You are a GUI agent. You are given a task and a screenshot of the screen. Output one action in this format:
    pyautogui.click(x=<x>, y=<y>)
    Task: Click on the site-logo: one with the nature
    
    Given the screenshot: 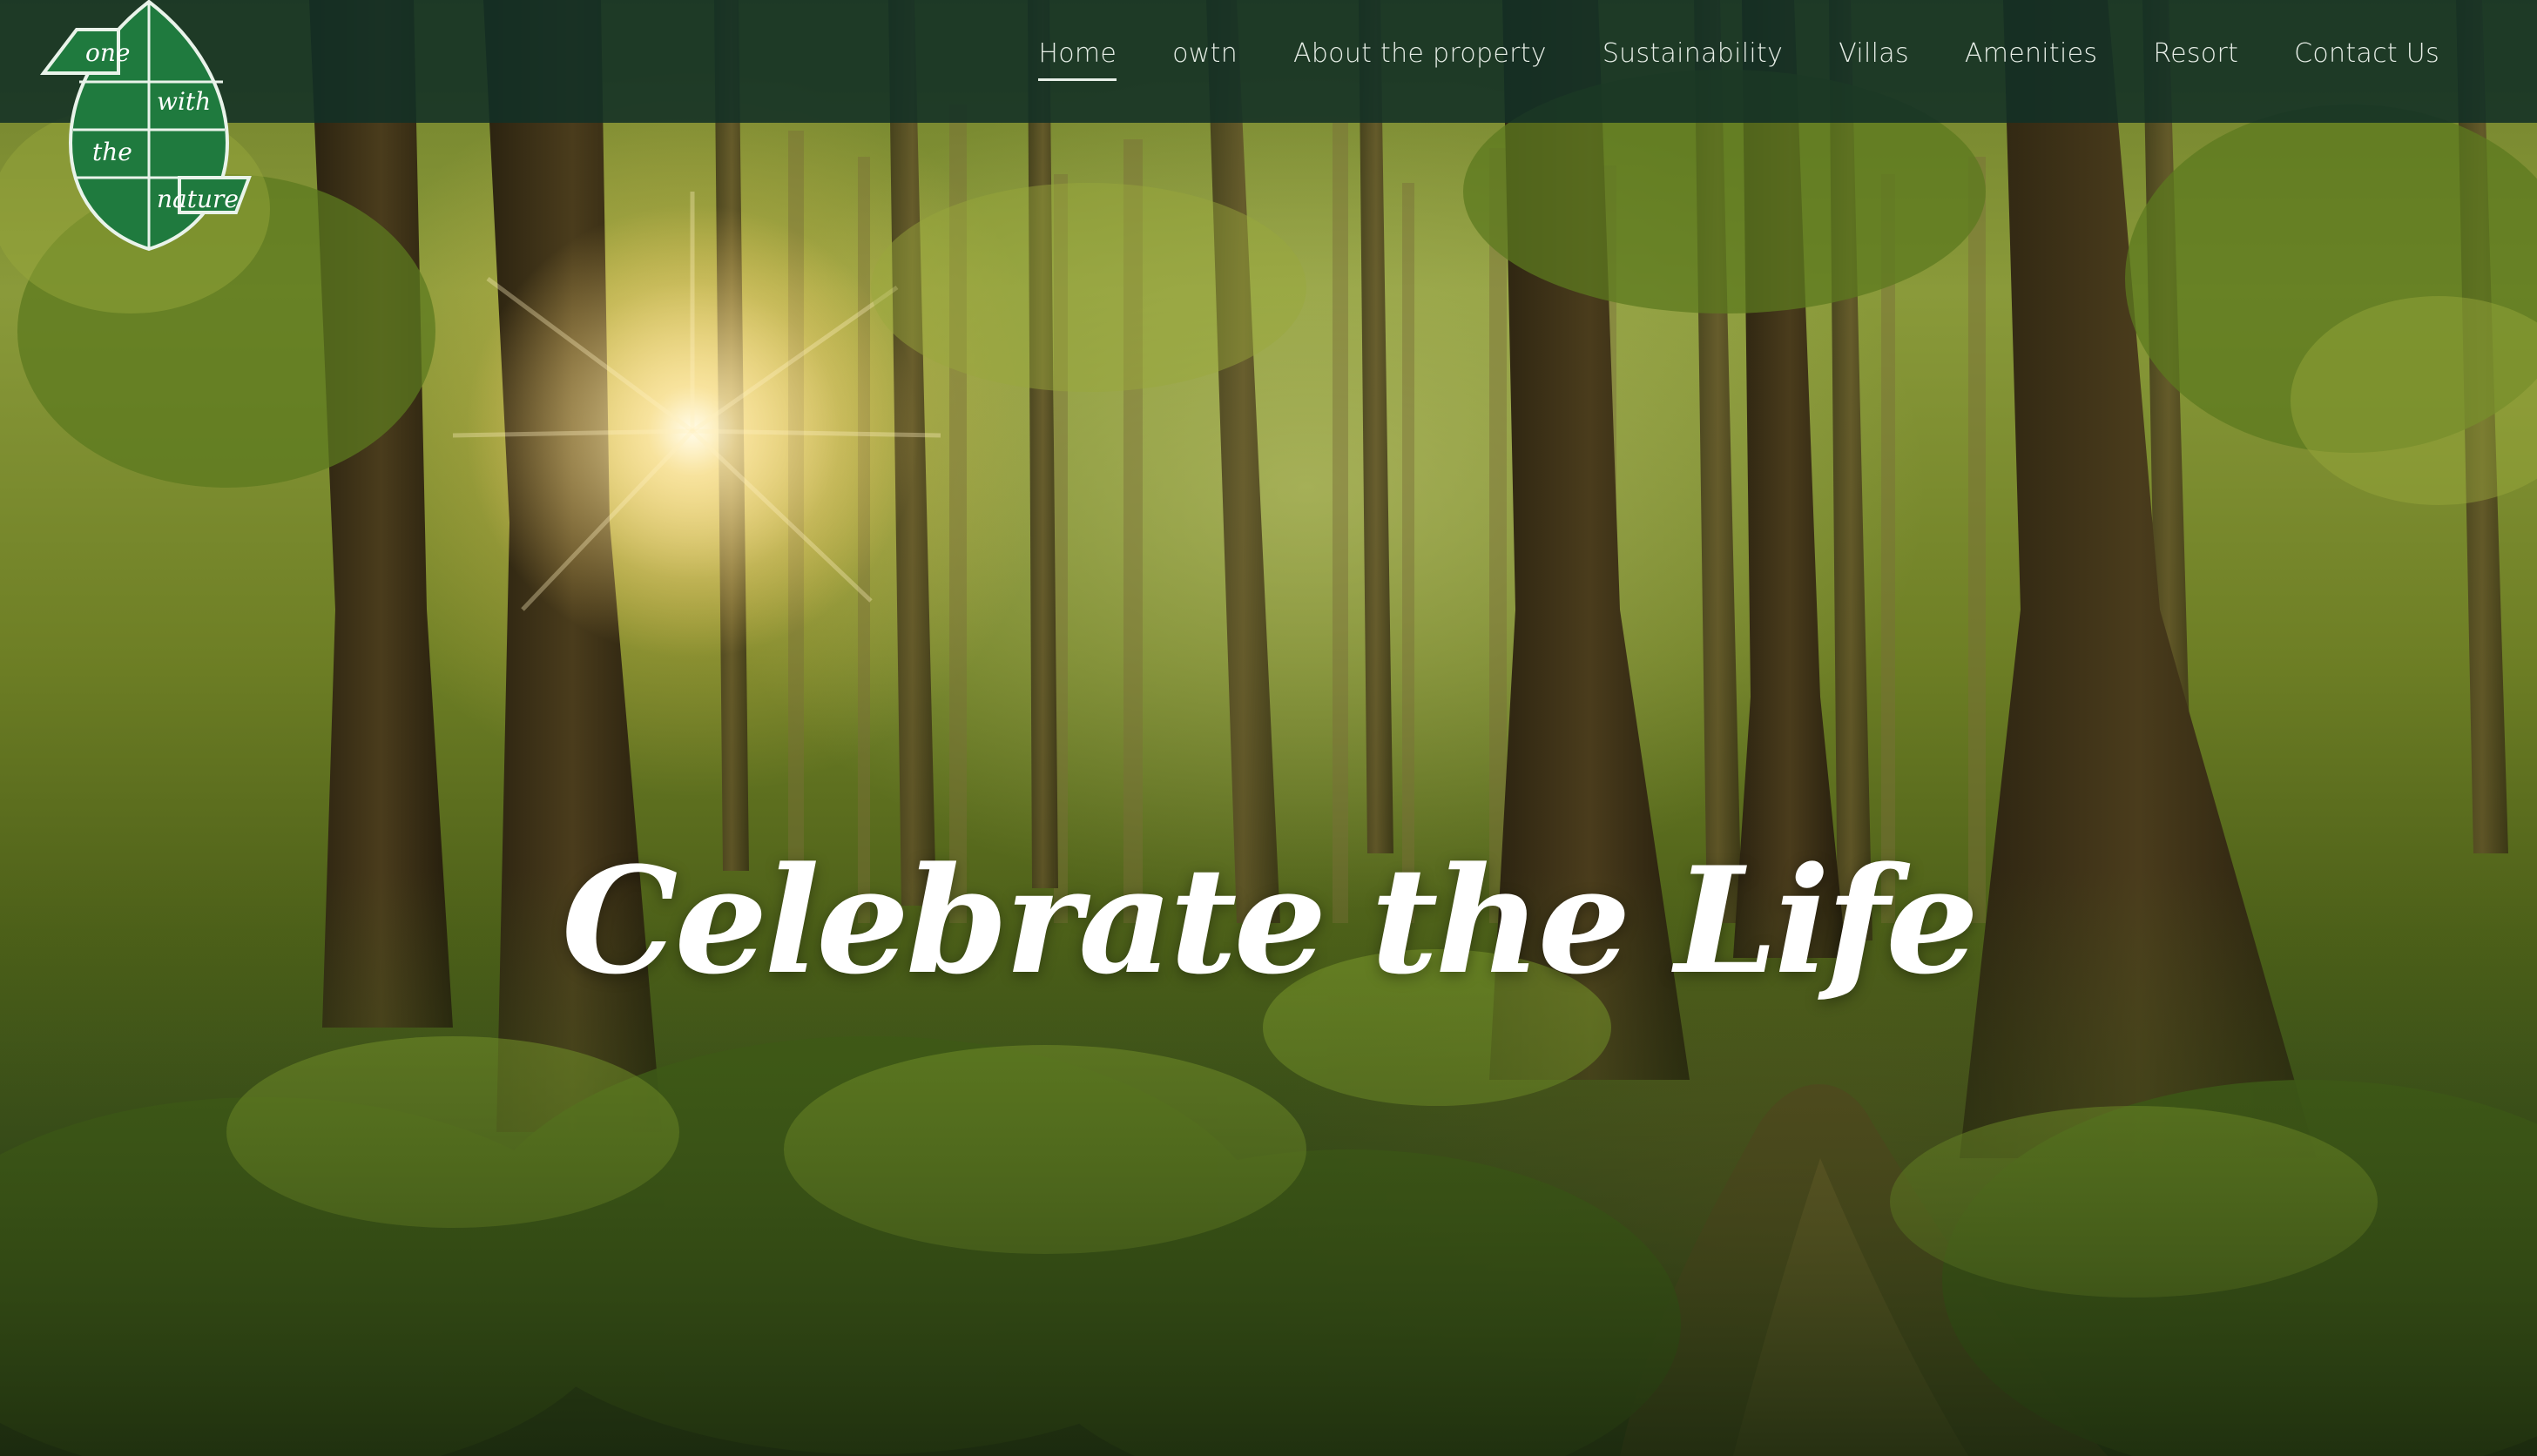 What is the action you would take?
    pyautogui.click(x=148, y=130)
    